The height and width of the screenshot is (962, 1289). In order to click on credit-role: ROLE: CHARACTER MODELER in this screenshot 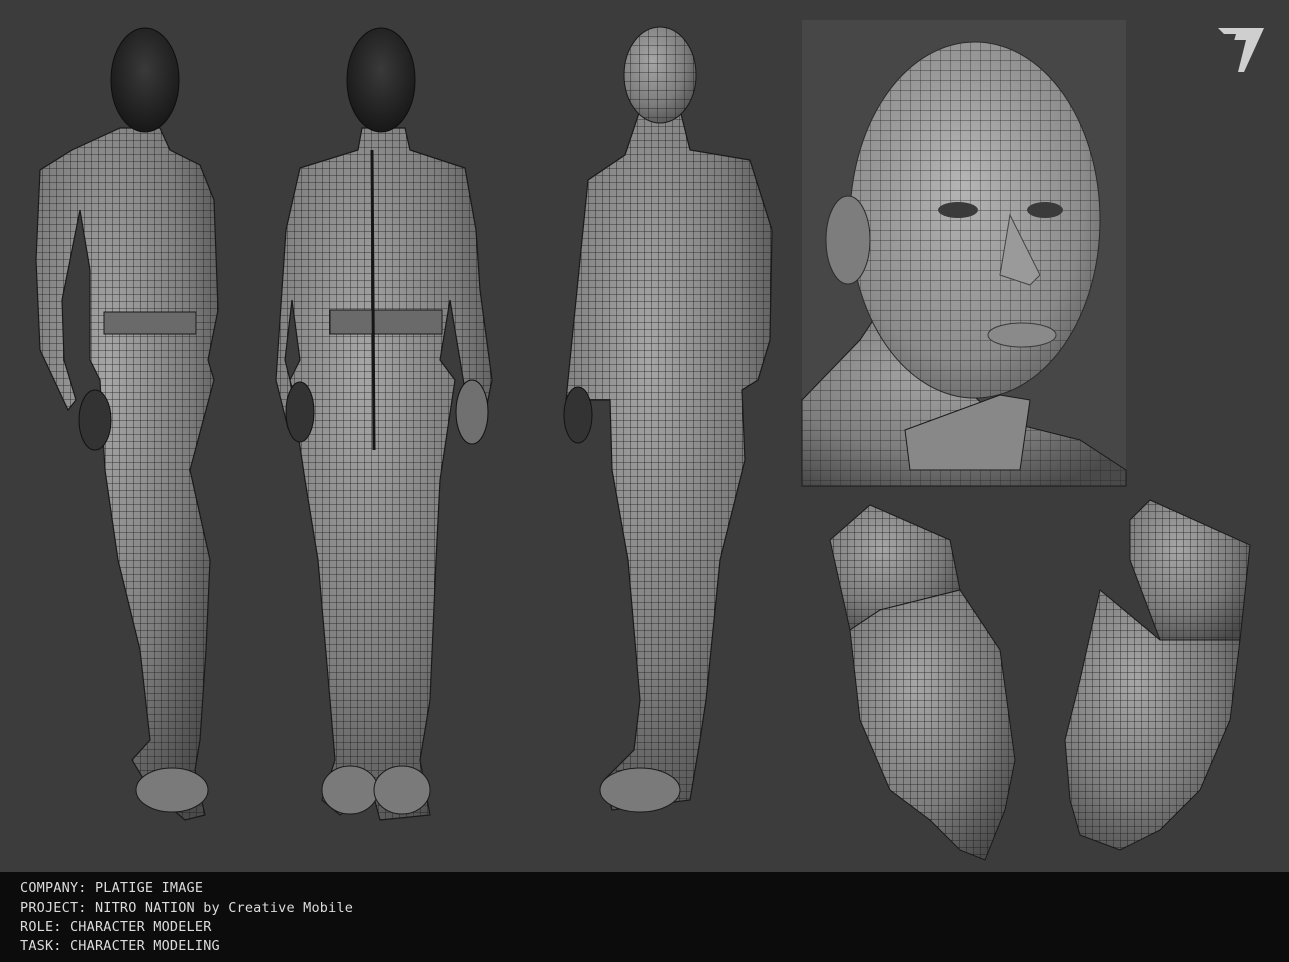, I will do `click(116, 927)`.